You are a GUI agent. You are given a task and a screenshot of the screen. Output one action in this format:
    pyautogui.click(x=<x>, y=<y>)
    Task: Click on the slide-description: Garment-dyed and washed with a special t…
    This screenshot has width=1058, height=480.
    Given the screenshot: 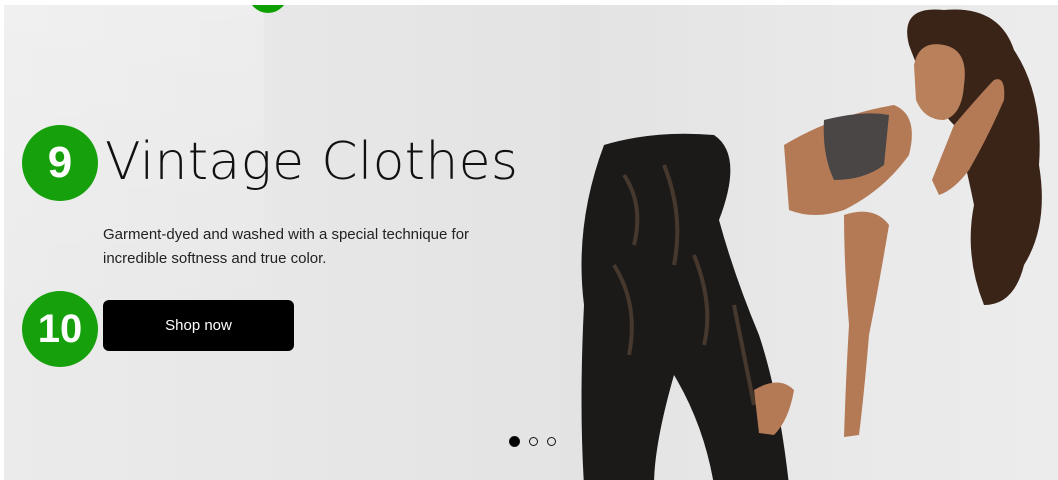 What is the action you would take?
    pyautogui.click(x=286, y=246)
    